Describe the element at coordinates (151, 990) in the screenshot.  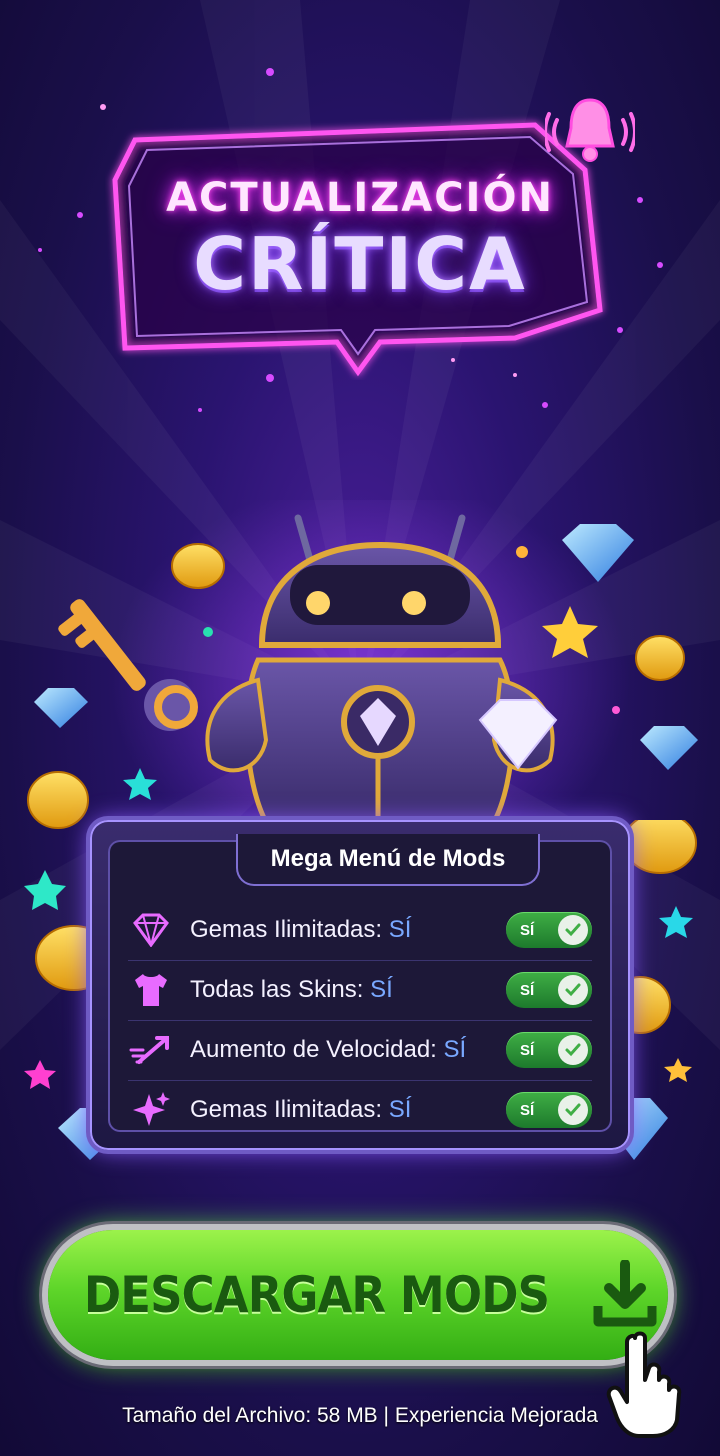
I see `tshirt-icon` at that location.